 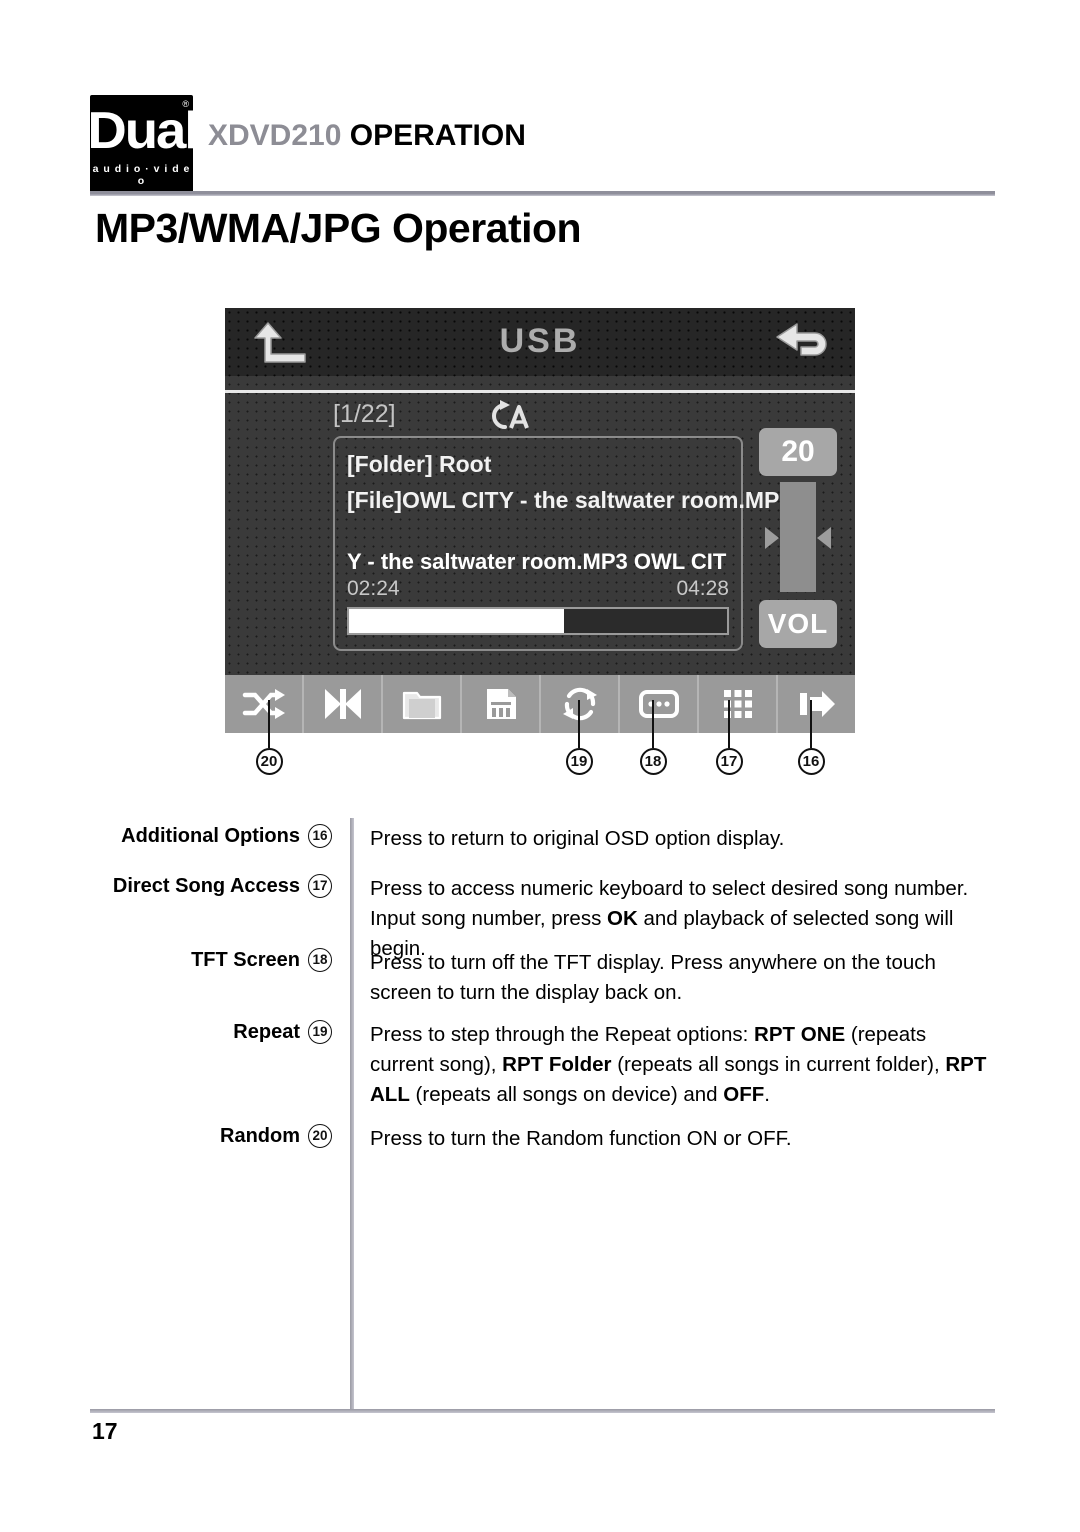 What do you see at coordinates (729, 761) in the screenshot?
I see `callout-number: 17` at bounding box center [729, 761].